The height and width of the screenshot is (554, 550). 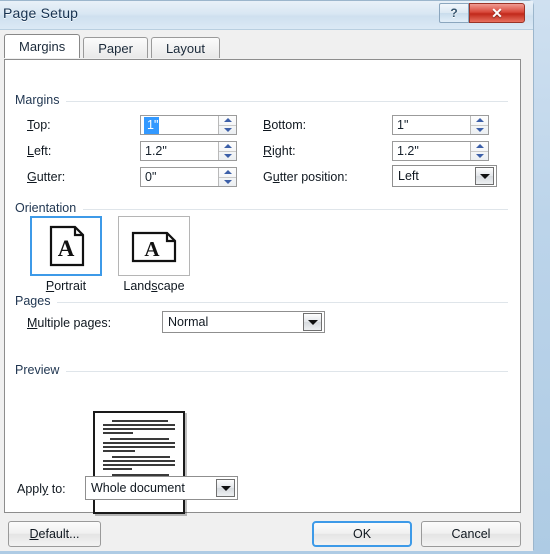 What do you see at coordinates (46, 177) in the screenshot?
I see `label-gutter: Gutter:` at bounding box center [46, 177].